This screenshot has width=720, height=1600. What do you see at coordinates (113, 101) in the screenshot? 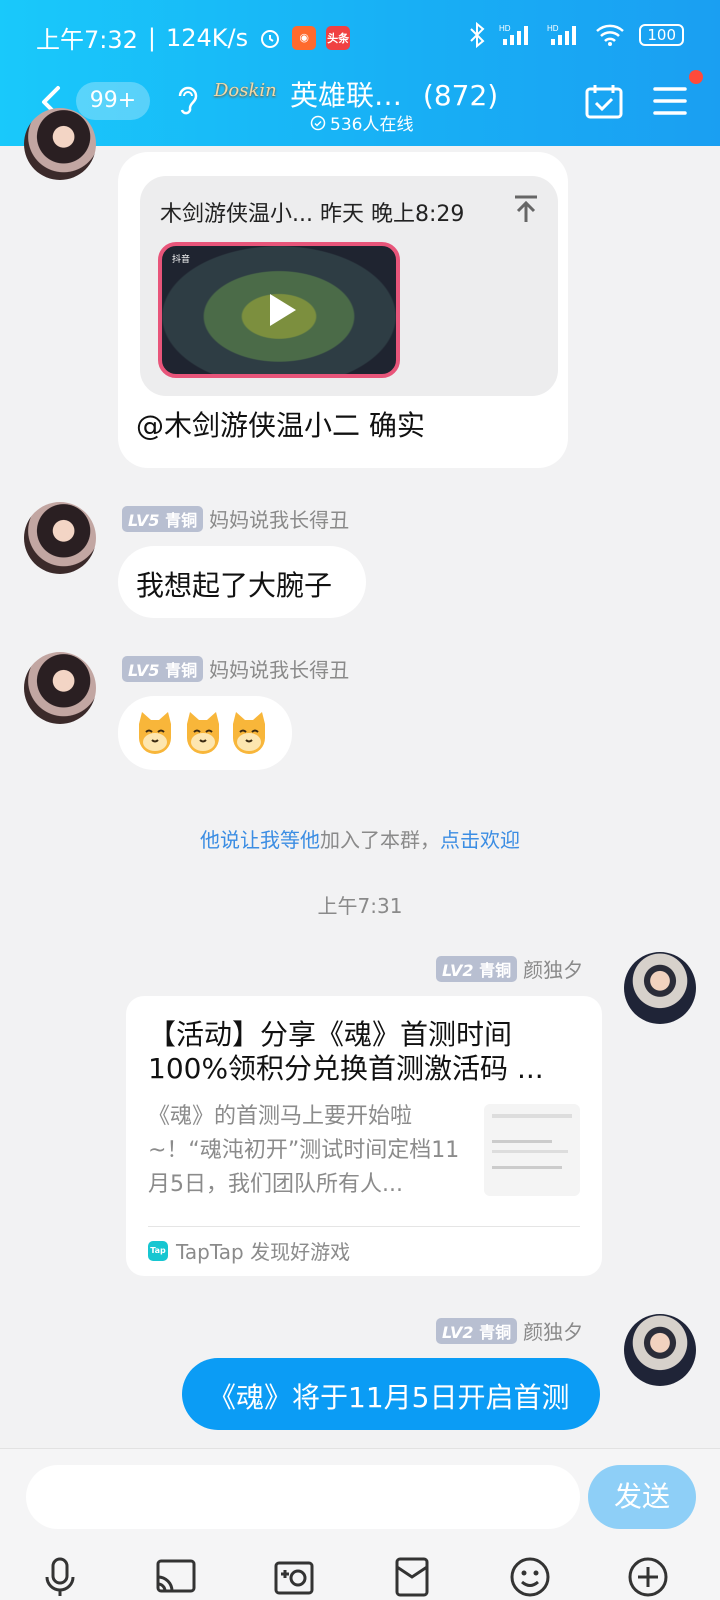
I see `unread-count-badge: 99+` at bounding box center [113, 101].